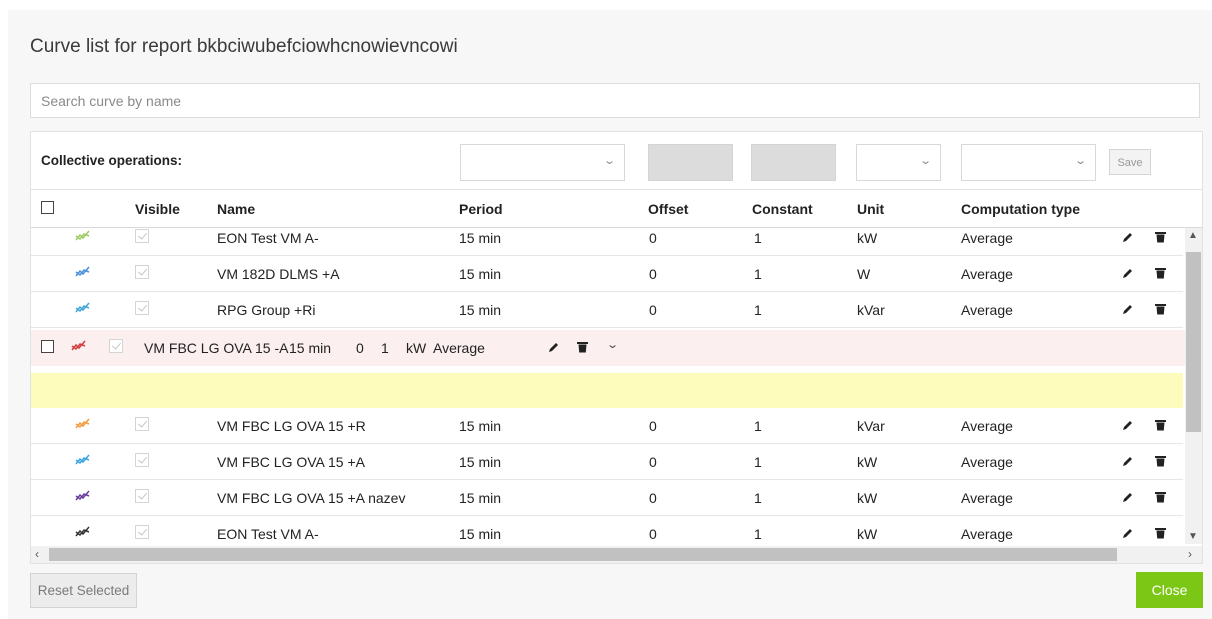 The width and height of the screenshot is (1212, 619). What do you see at coordinates (871, 209) in the screenshot?
I see `column-unit: Unit` at bounding box center [871, 209].